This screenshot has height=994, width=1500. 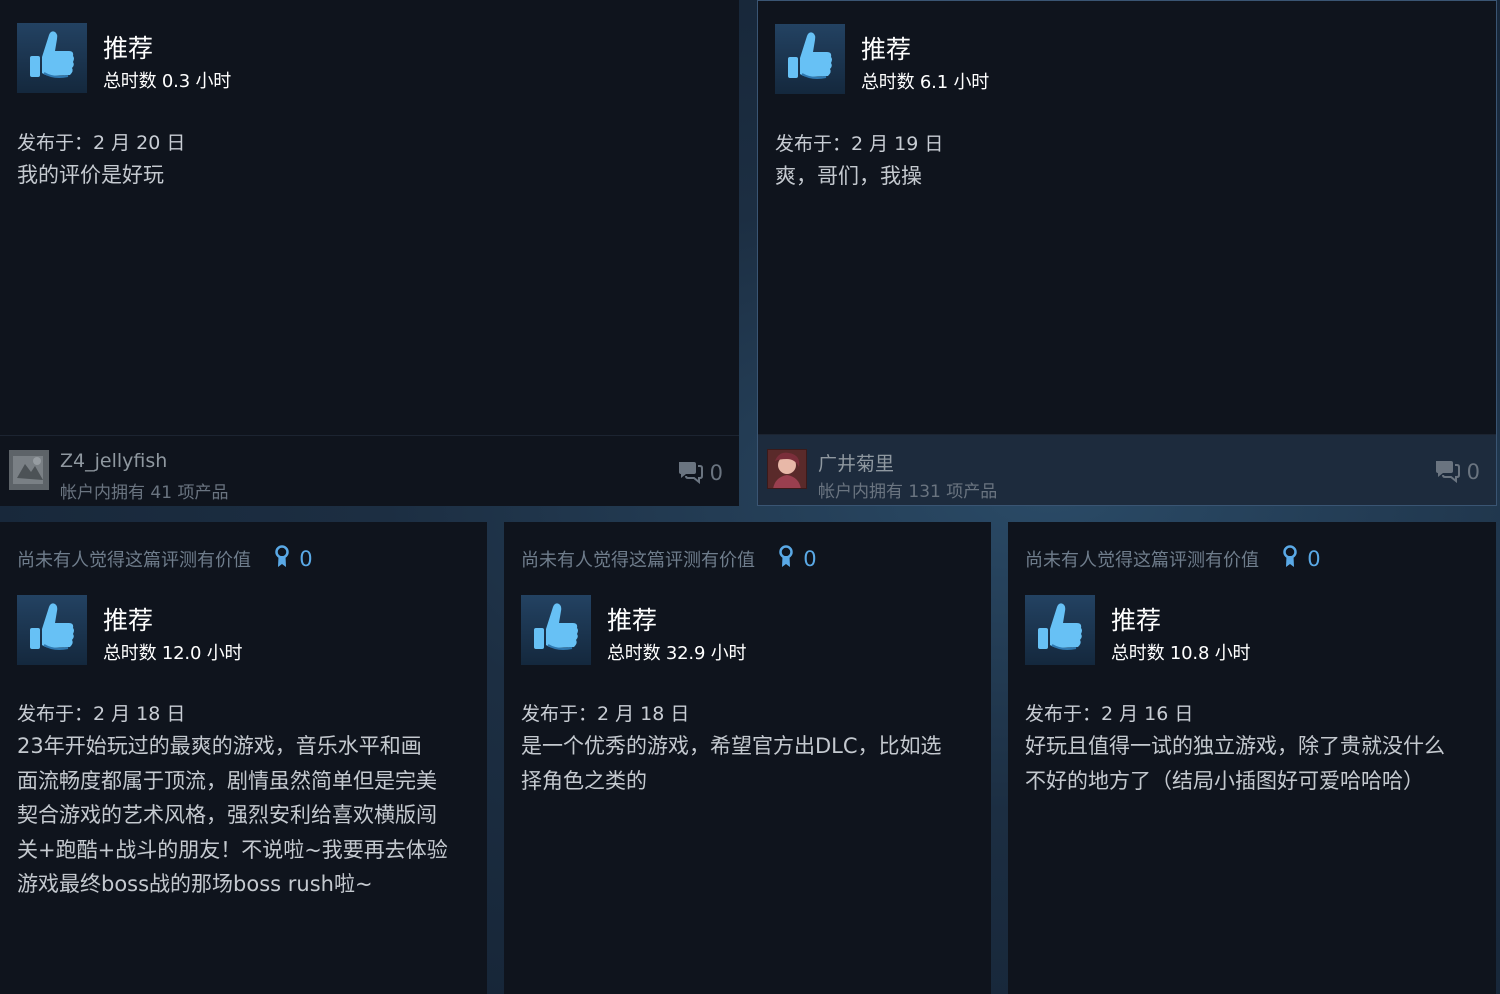 What do you see at coordinates (227, 780) in the screenshot?
I see `content-line: 面流畅度都属于顶流，剧情虽然简单但是完美` at bounding box center [227, 780].